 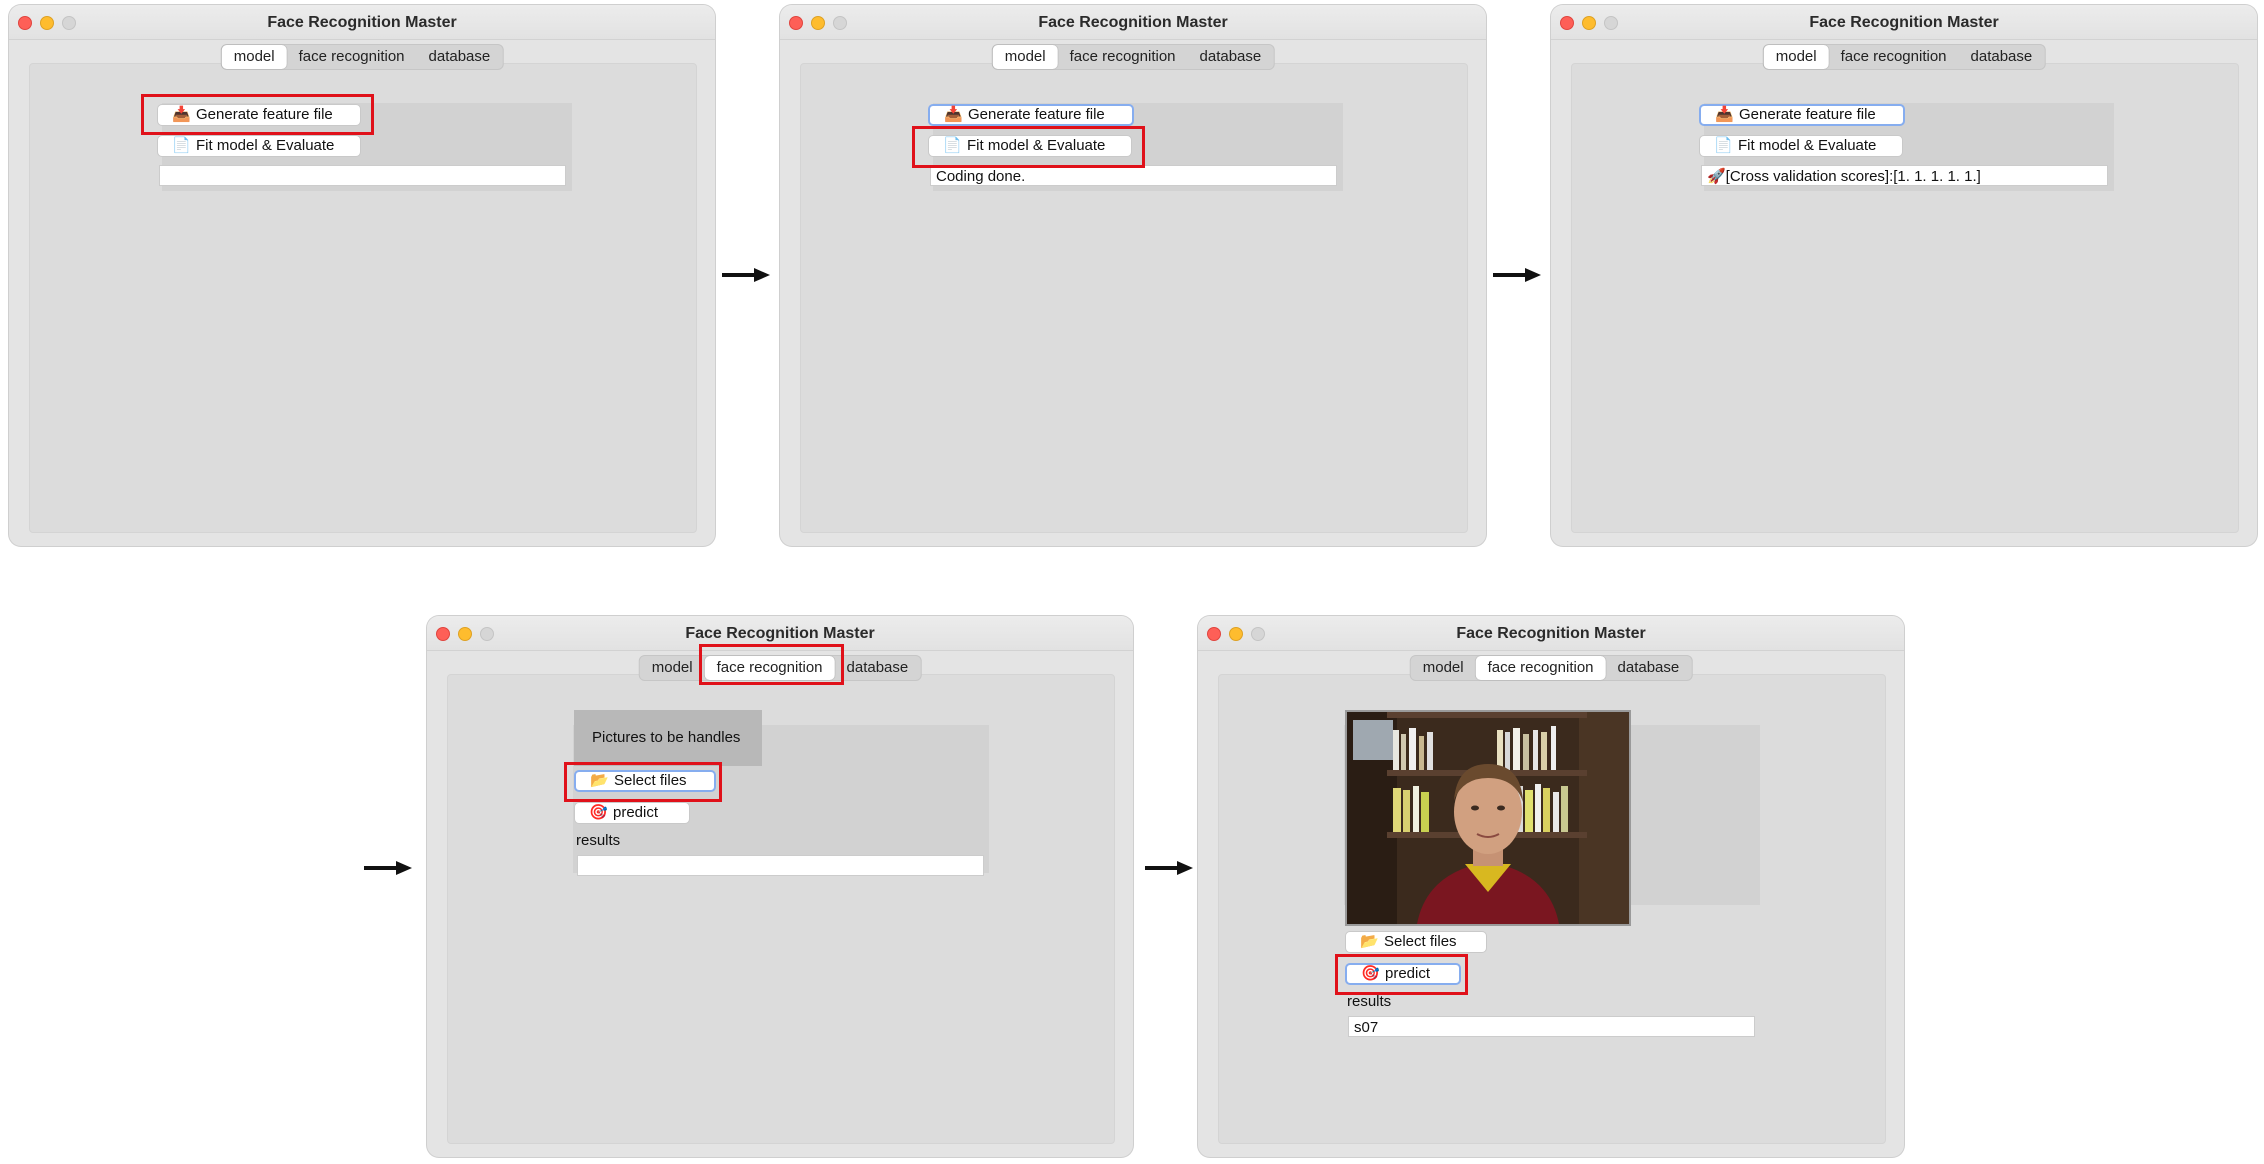 I want to click on picture-placeholder: Pictures to be handles, so click(x=668, y=738).